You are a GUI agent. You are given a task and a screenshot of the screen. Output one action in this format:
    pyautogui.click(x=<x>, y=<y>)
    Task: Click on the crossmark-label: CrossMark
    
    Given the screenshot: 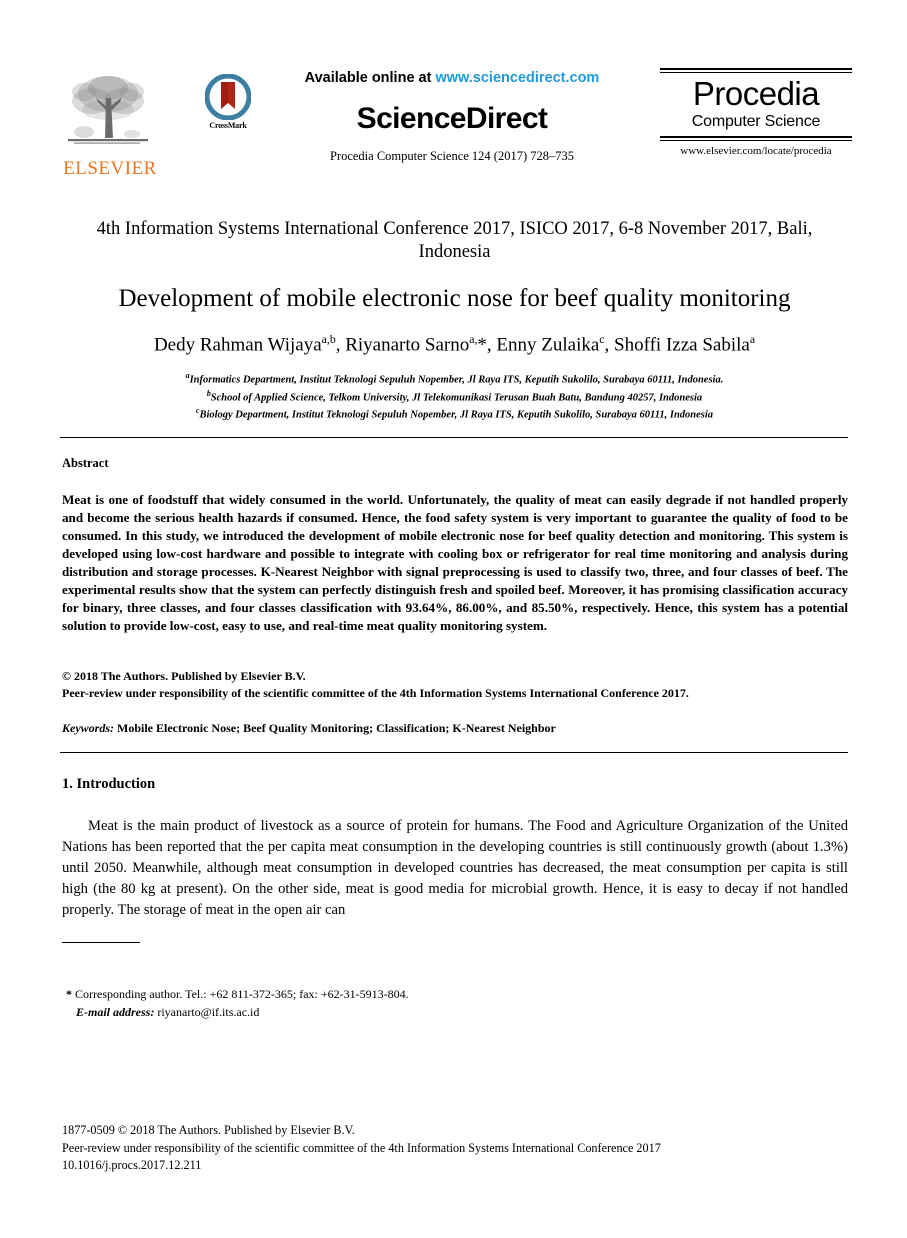 What is the action you would take?
    pyautogui.click(x=228, y=125)
    